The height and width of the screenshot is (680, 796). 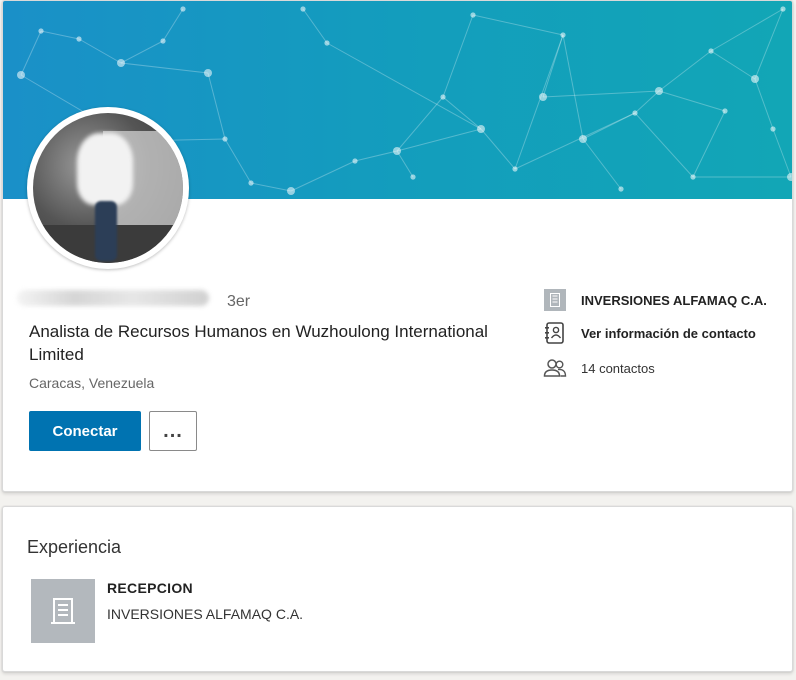 I want to click on profile-location: Caracas, Venezuela, so click(x=92, y=383).